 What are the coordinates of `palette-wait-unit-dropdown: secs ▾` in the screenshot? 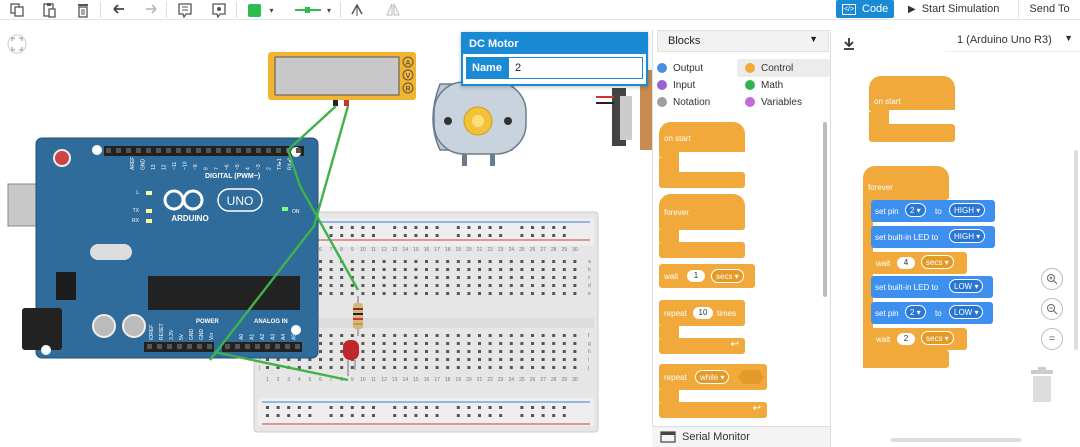 It's located at (727, 276).